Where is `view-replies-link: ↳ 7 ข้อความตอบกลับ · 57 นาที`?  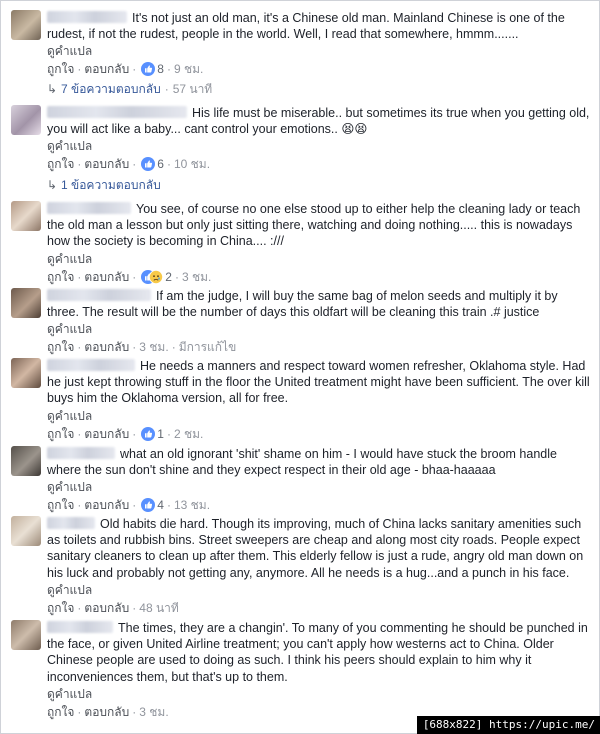
view-replies-link: ↳ 7 ข้อความตอบกลับ · 57 นาที is located at coordinates (129, 89).